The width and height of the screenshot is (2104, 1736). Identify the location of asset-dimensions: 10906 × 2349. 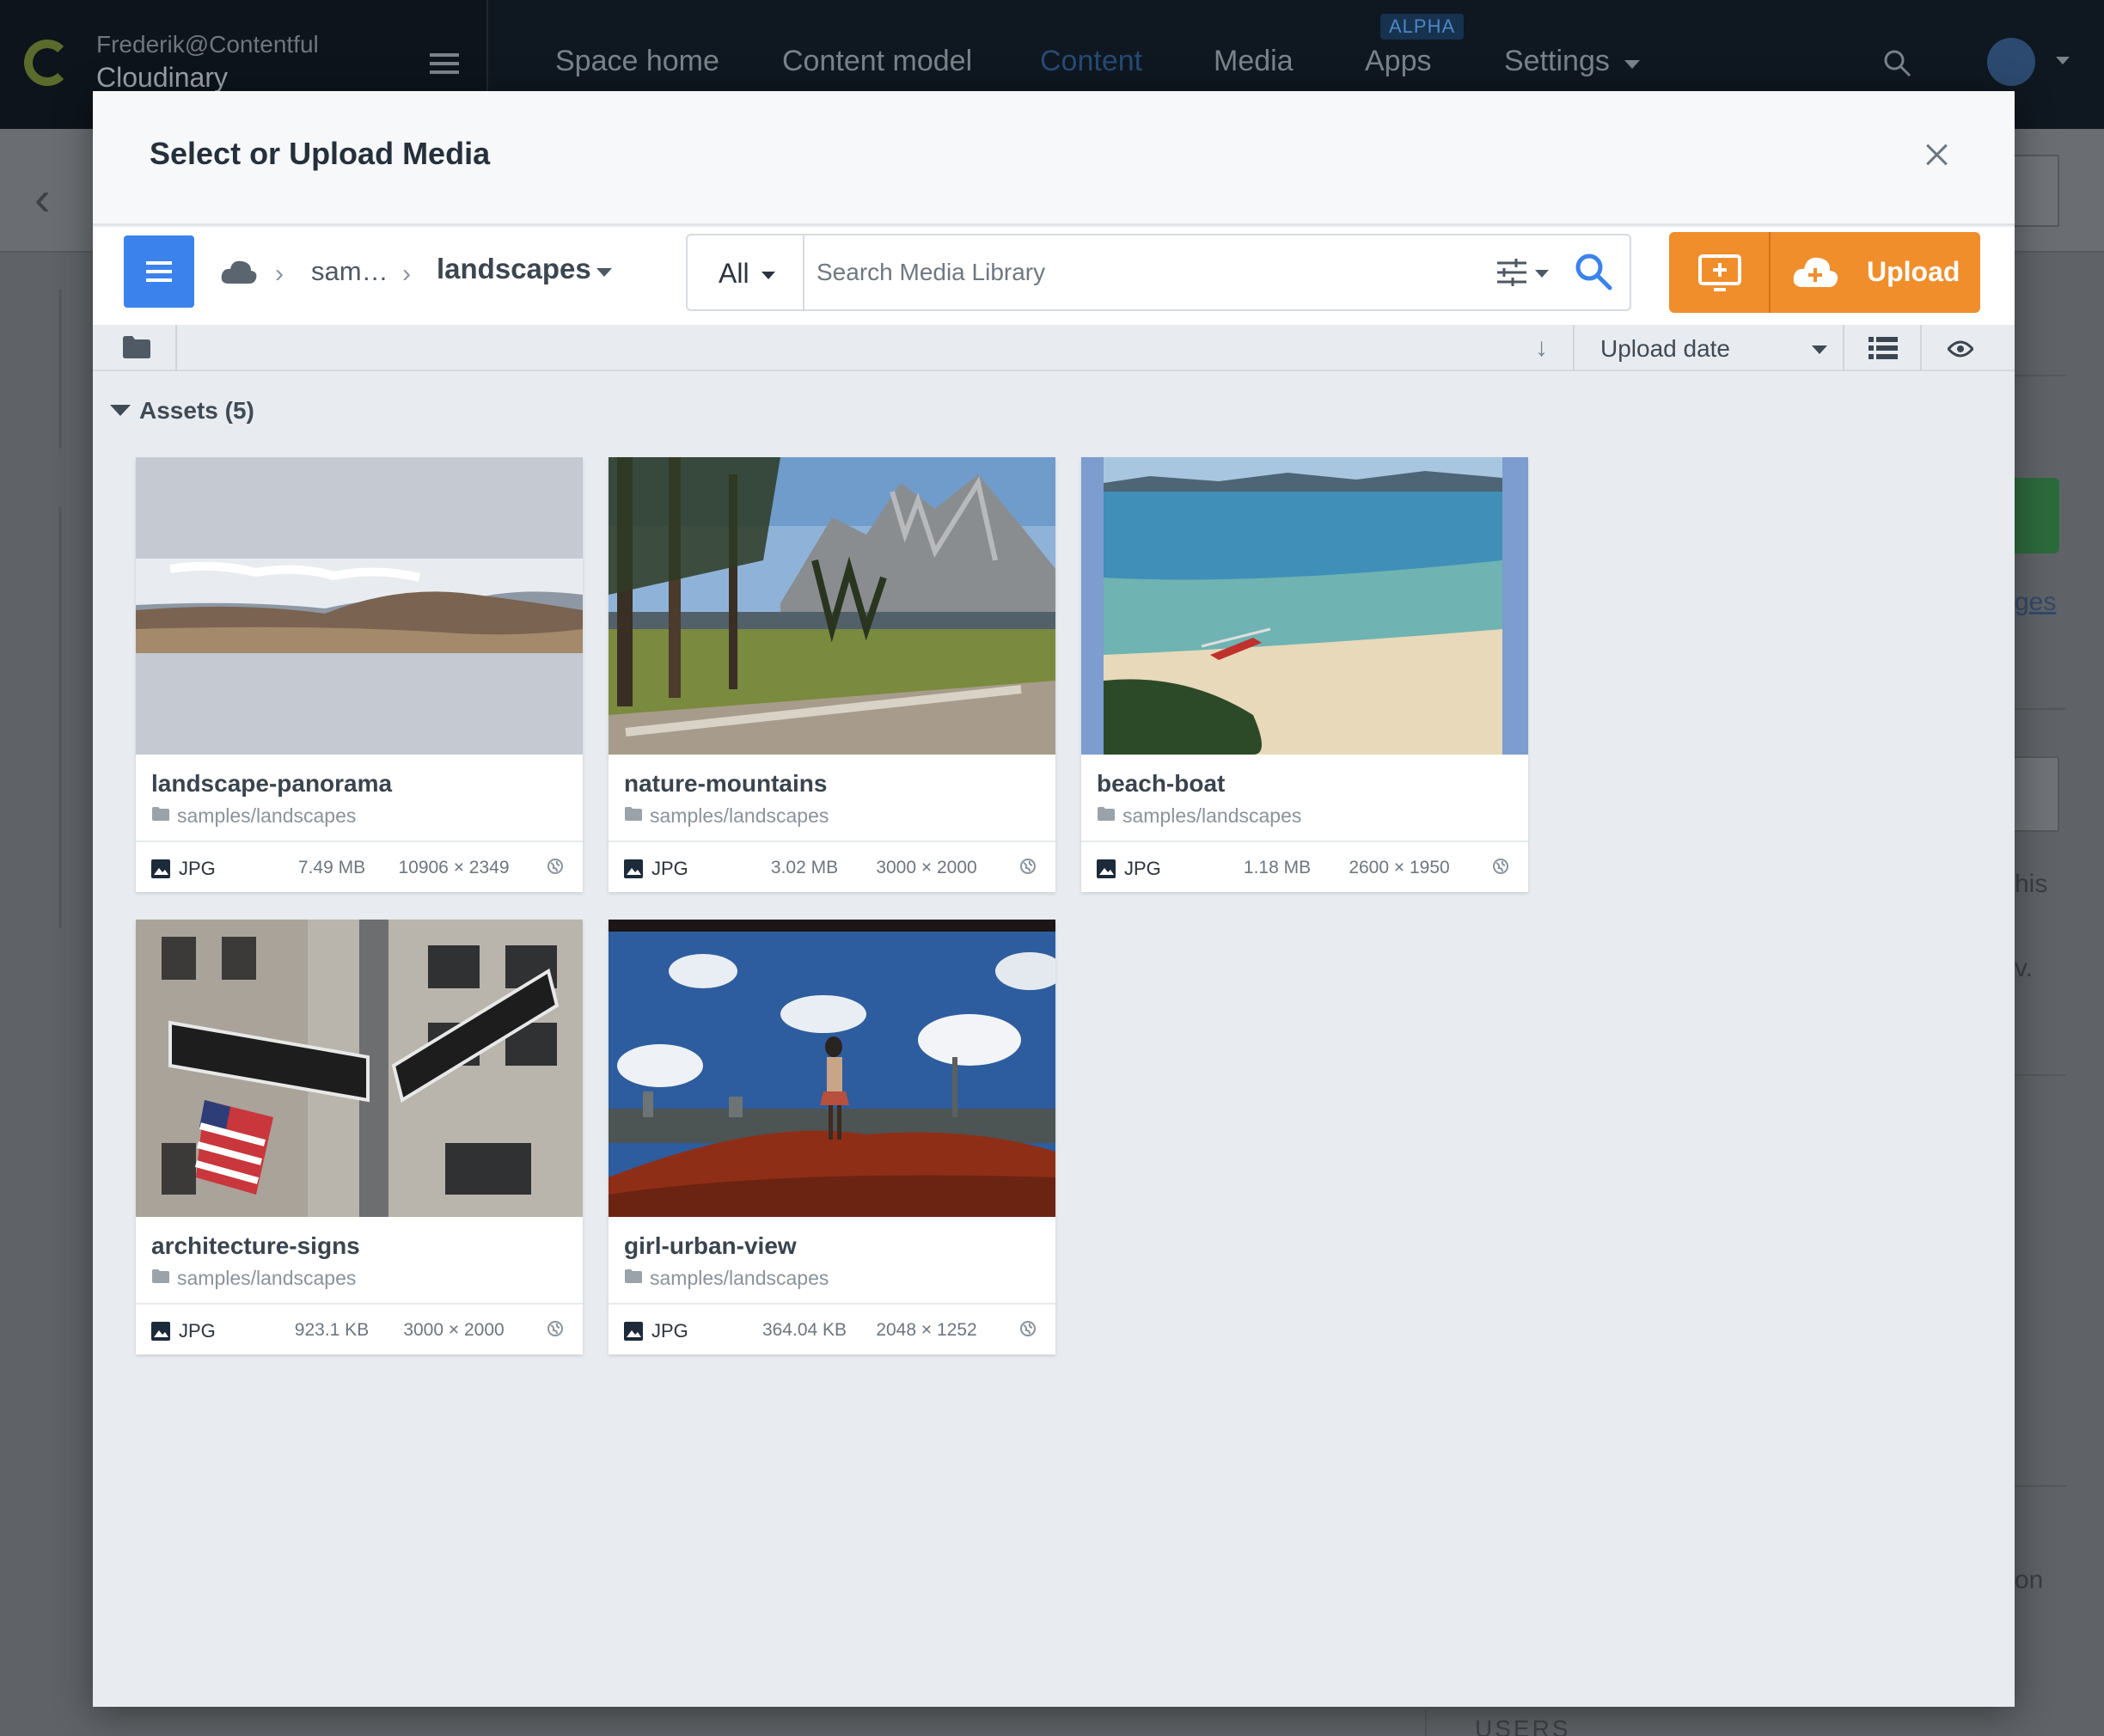
(454, 867).